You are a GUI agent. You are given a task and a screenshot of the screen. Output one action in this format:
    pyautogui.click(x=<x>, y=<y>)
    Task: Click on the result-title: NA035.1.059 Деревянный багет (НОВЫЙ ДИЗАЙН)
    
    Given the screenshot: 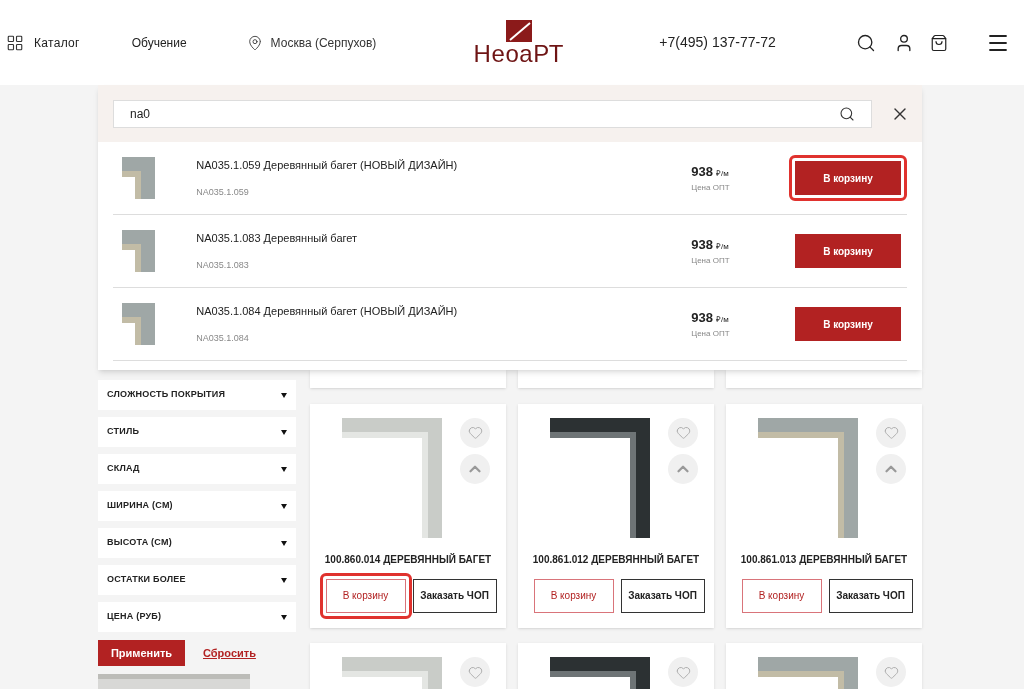 What is the action you would take?
    pyautogui.click(x=385, y=165)
    